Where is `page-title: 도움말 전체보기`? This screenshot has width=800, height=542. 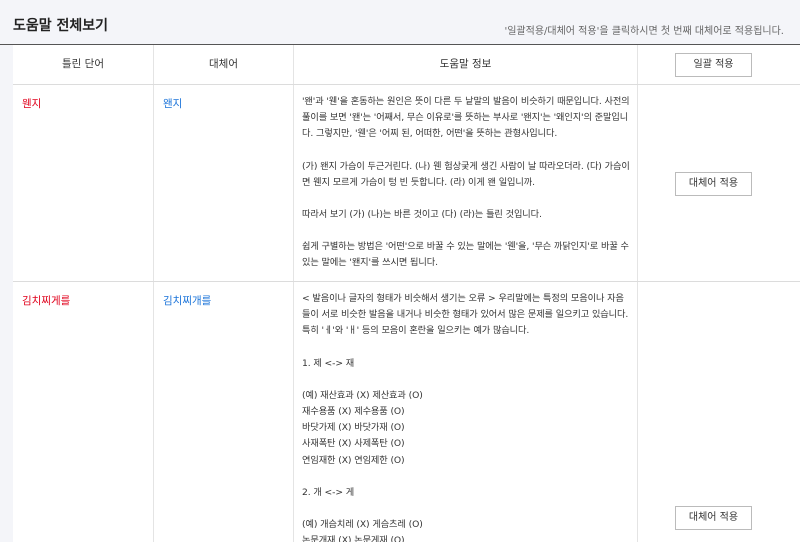 page-title: 도움말 전체보기 is located at coordinates (61, 26).